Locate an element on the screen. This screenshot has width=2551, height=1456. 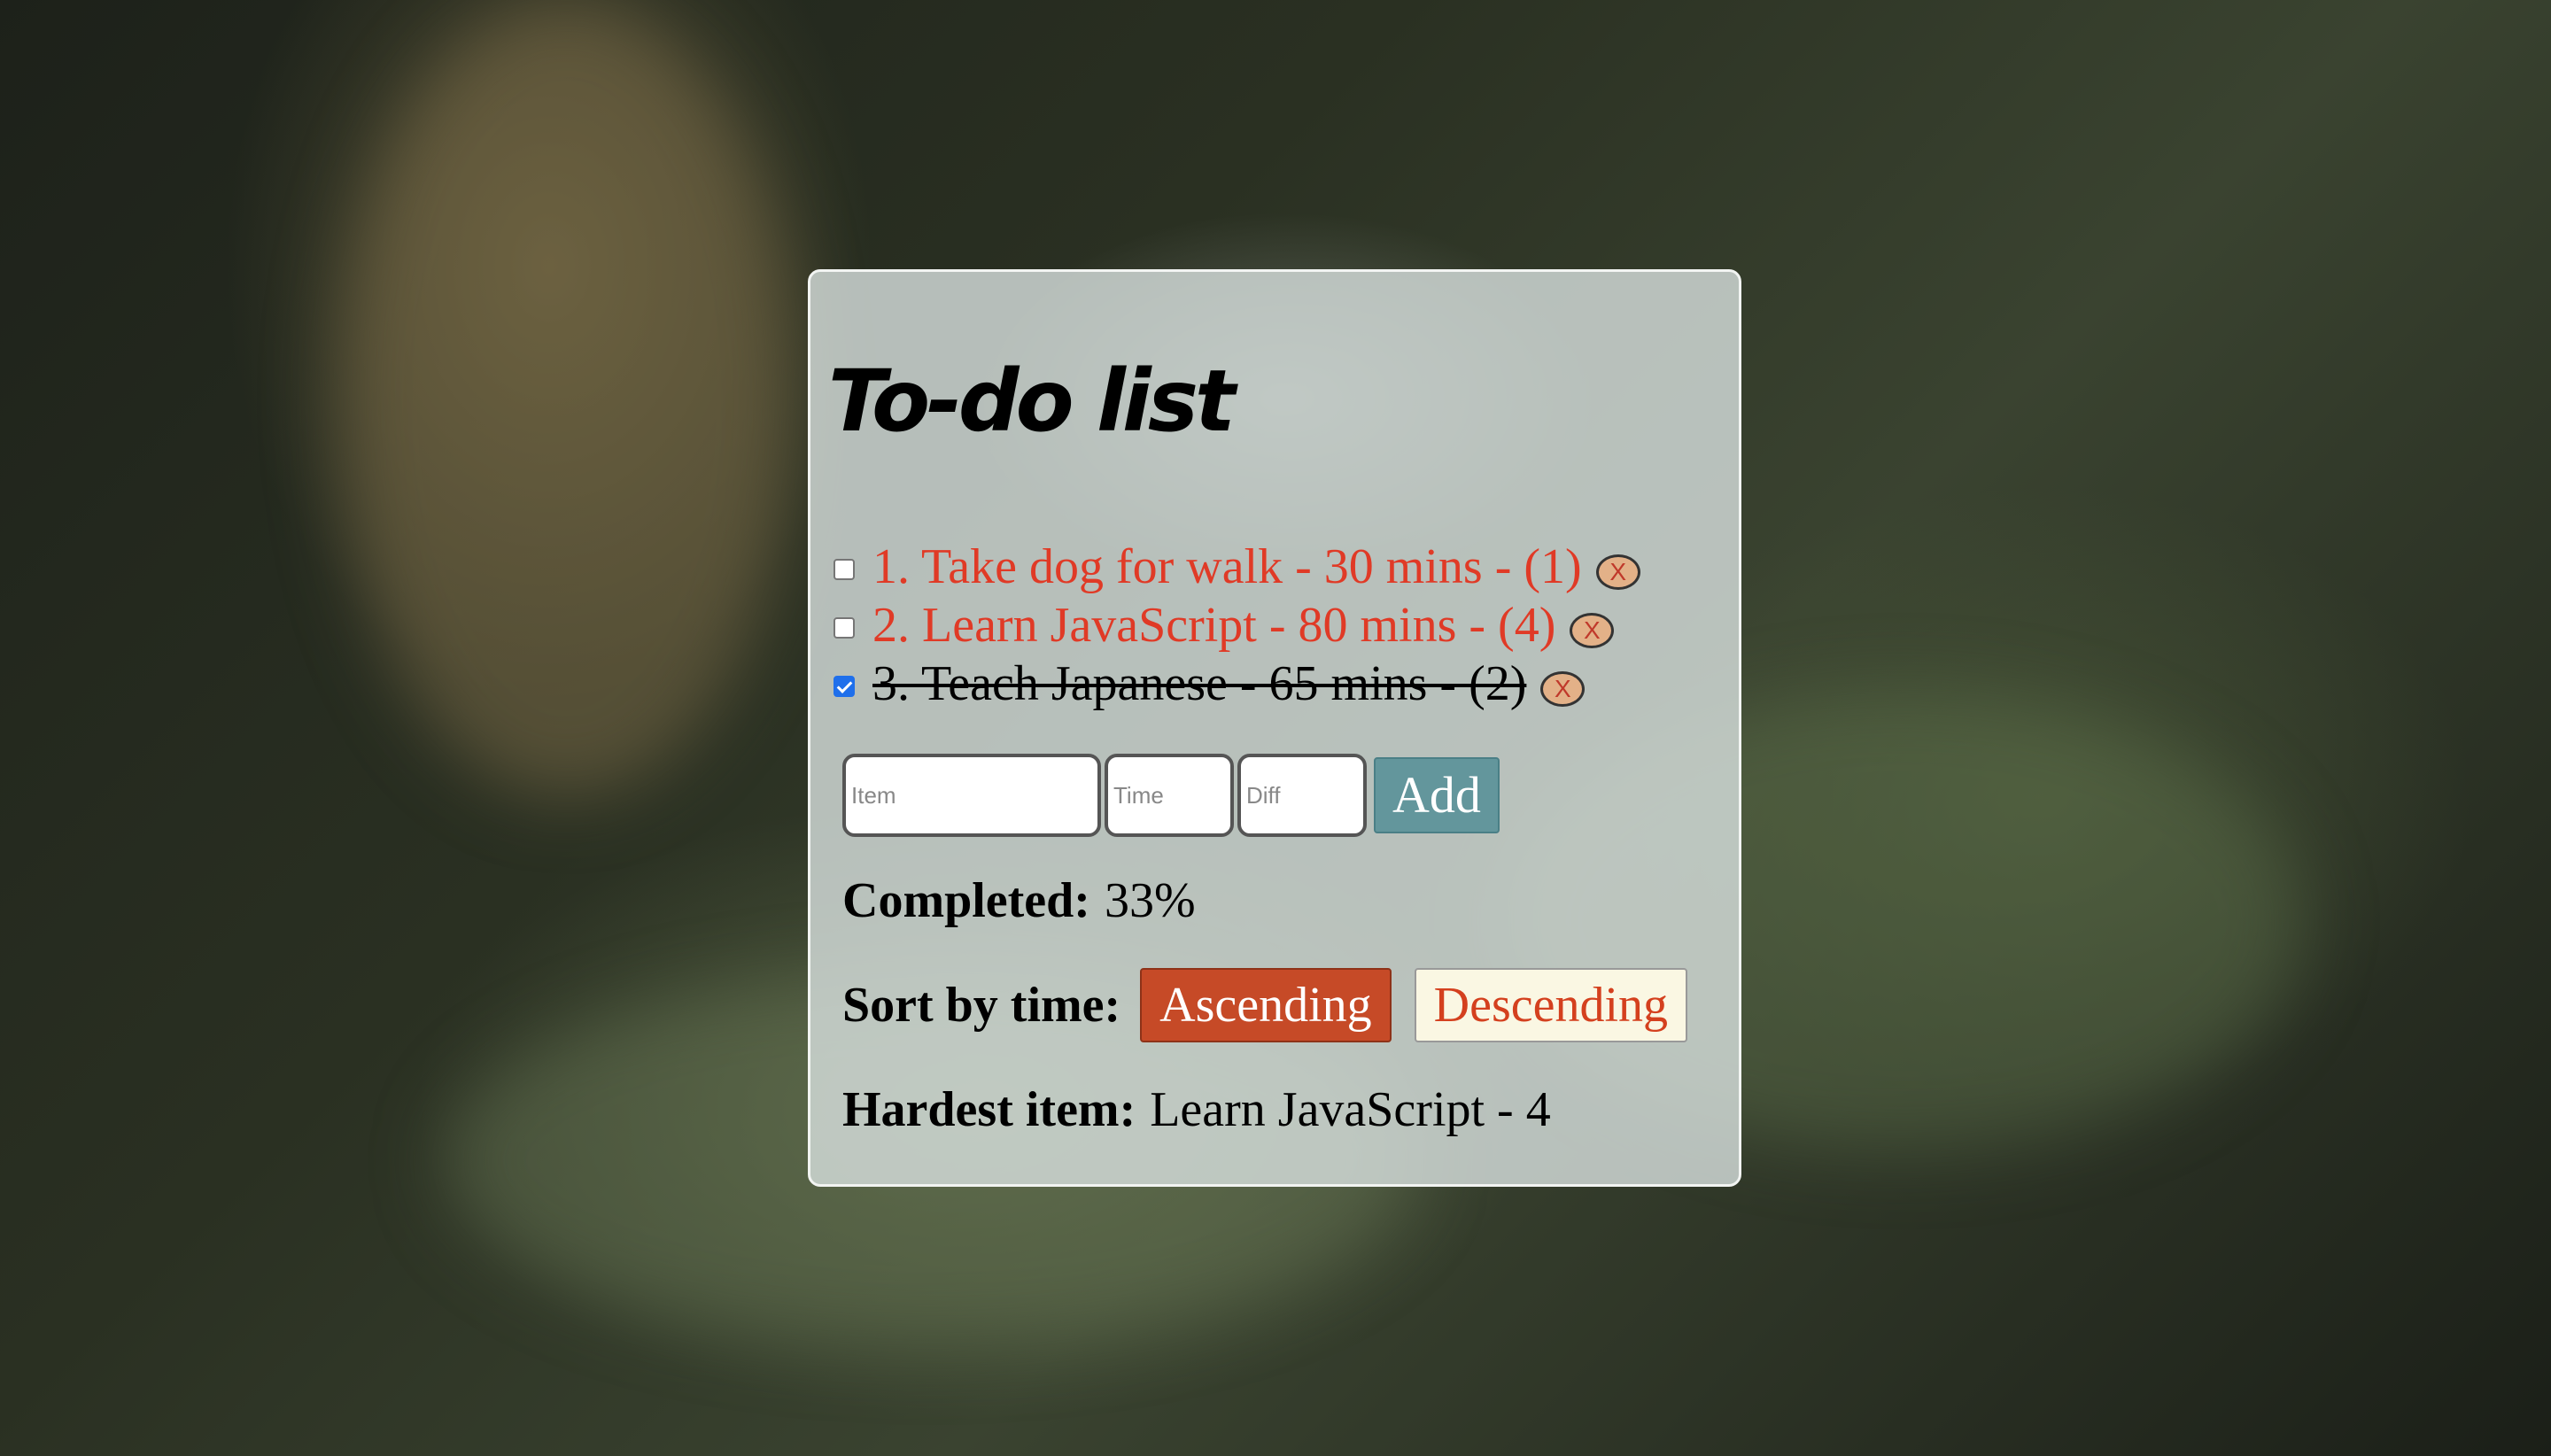
page-title: To-do list is located at coordinates (1032, 401).